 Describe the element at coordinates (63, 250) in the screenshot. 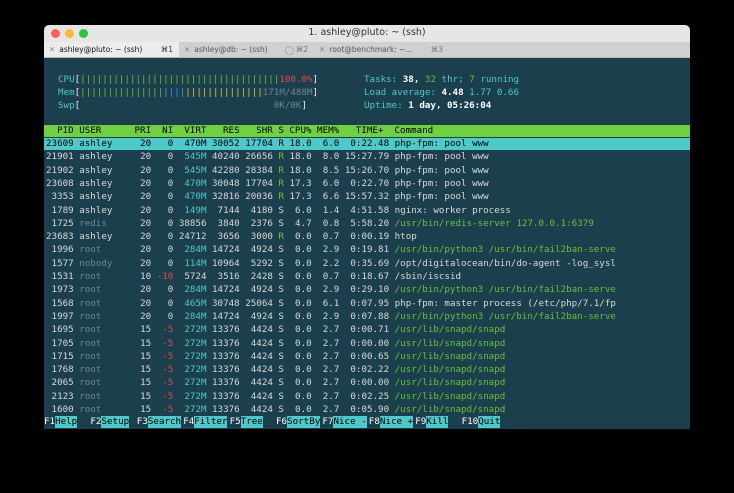

I see `cell-pid: 1996` at that location.